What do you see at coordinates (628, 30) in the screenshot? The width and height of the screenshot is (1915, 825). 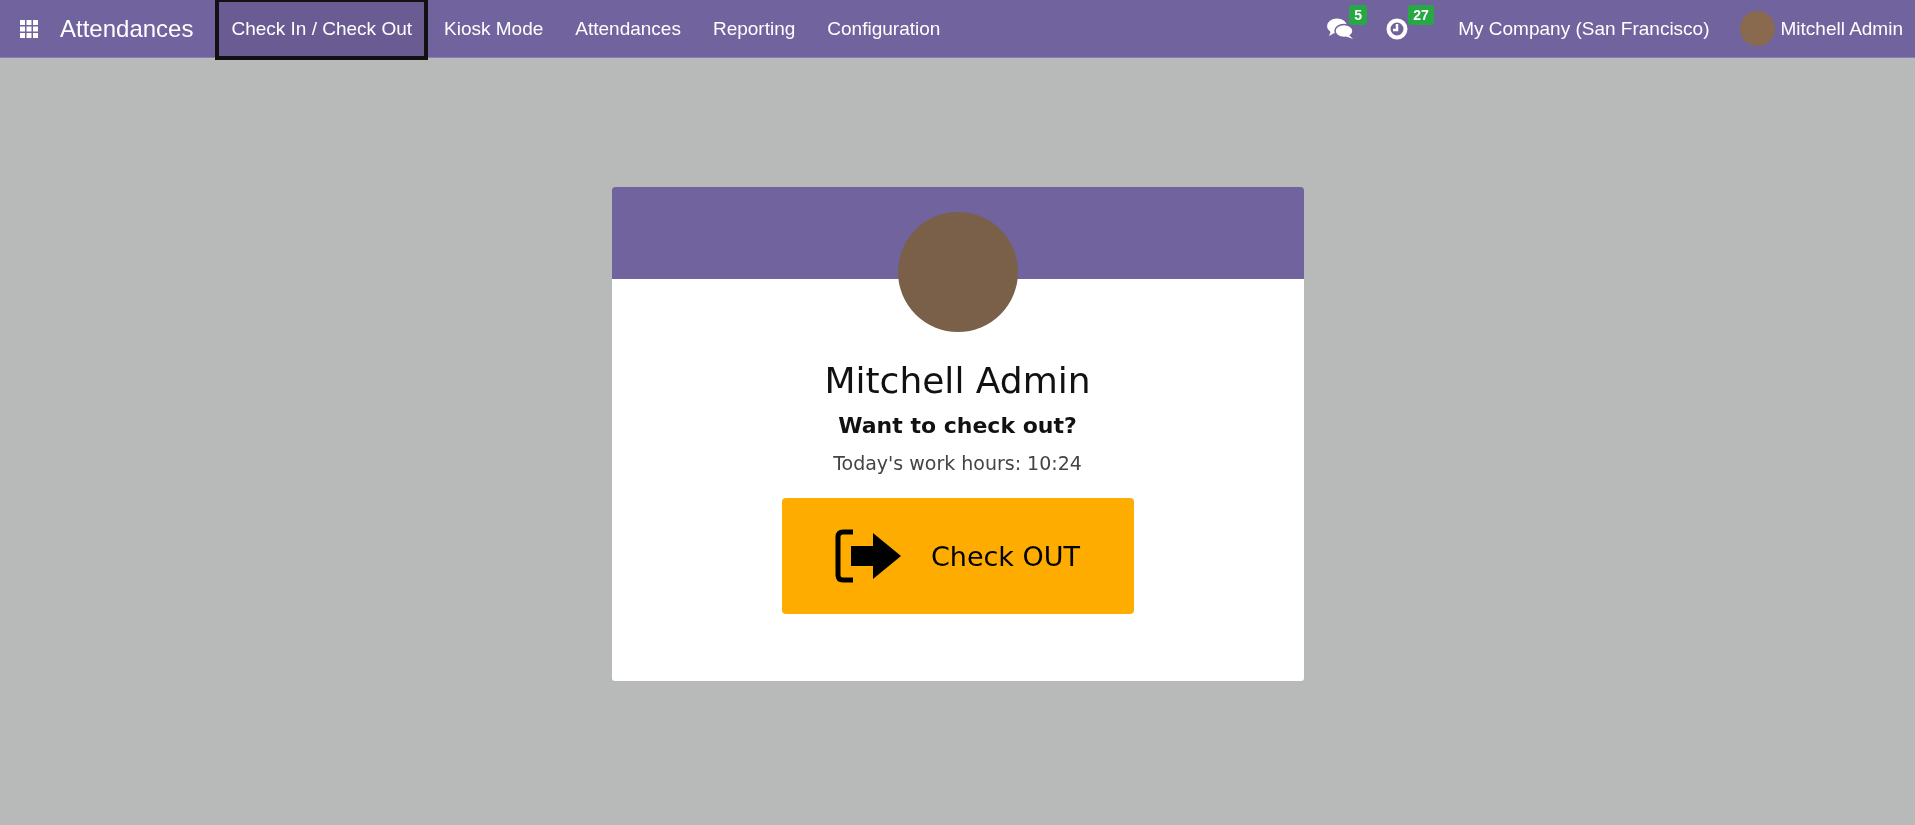 I see `menu-item: Attendances` at bounding box center [628, 30].